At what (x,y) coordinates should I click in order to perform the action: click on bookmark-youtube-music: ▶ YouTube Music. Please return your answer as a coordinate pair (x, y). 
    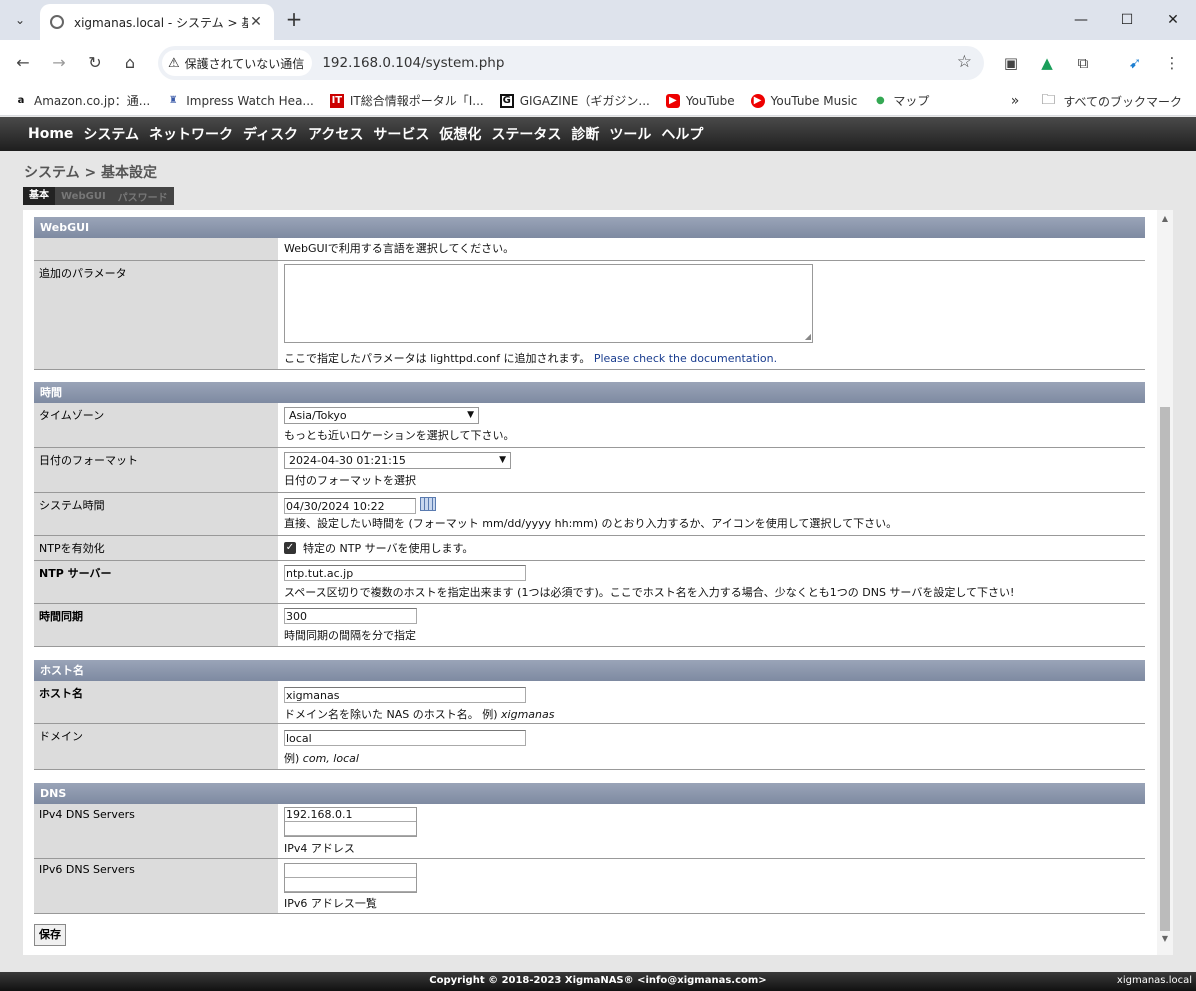
    Looking at the image, I should click on (803, 100).